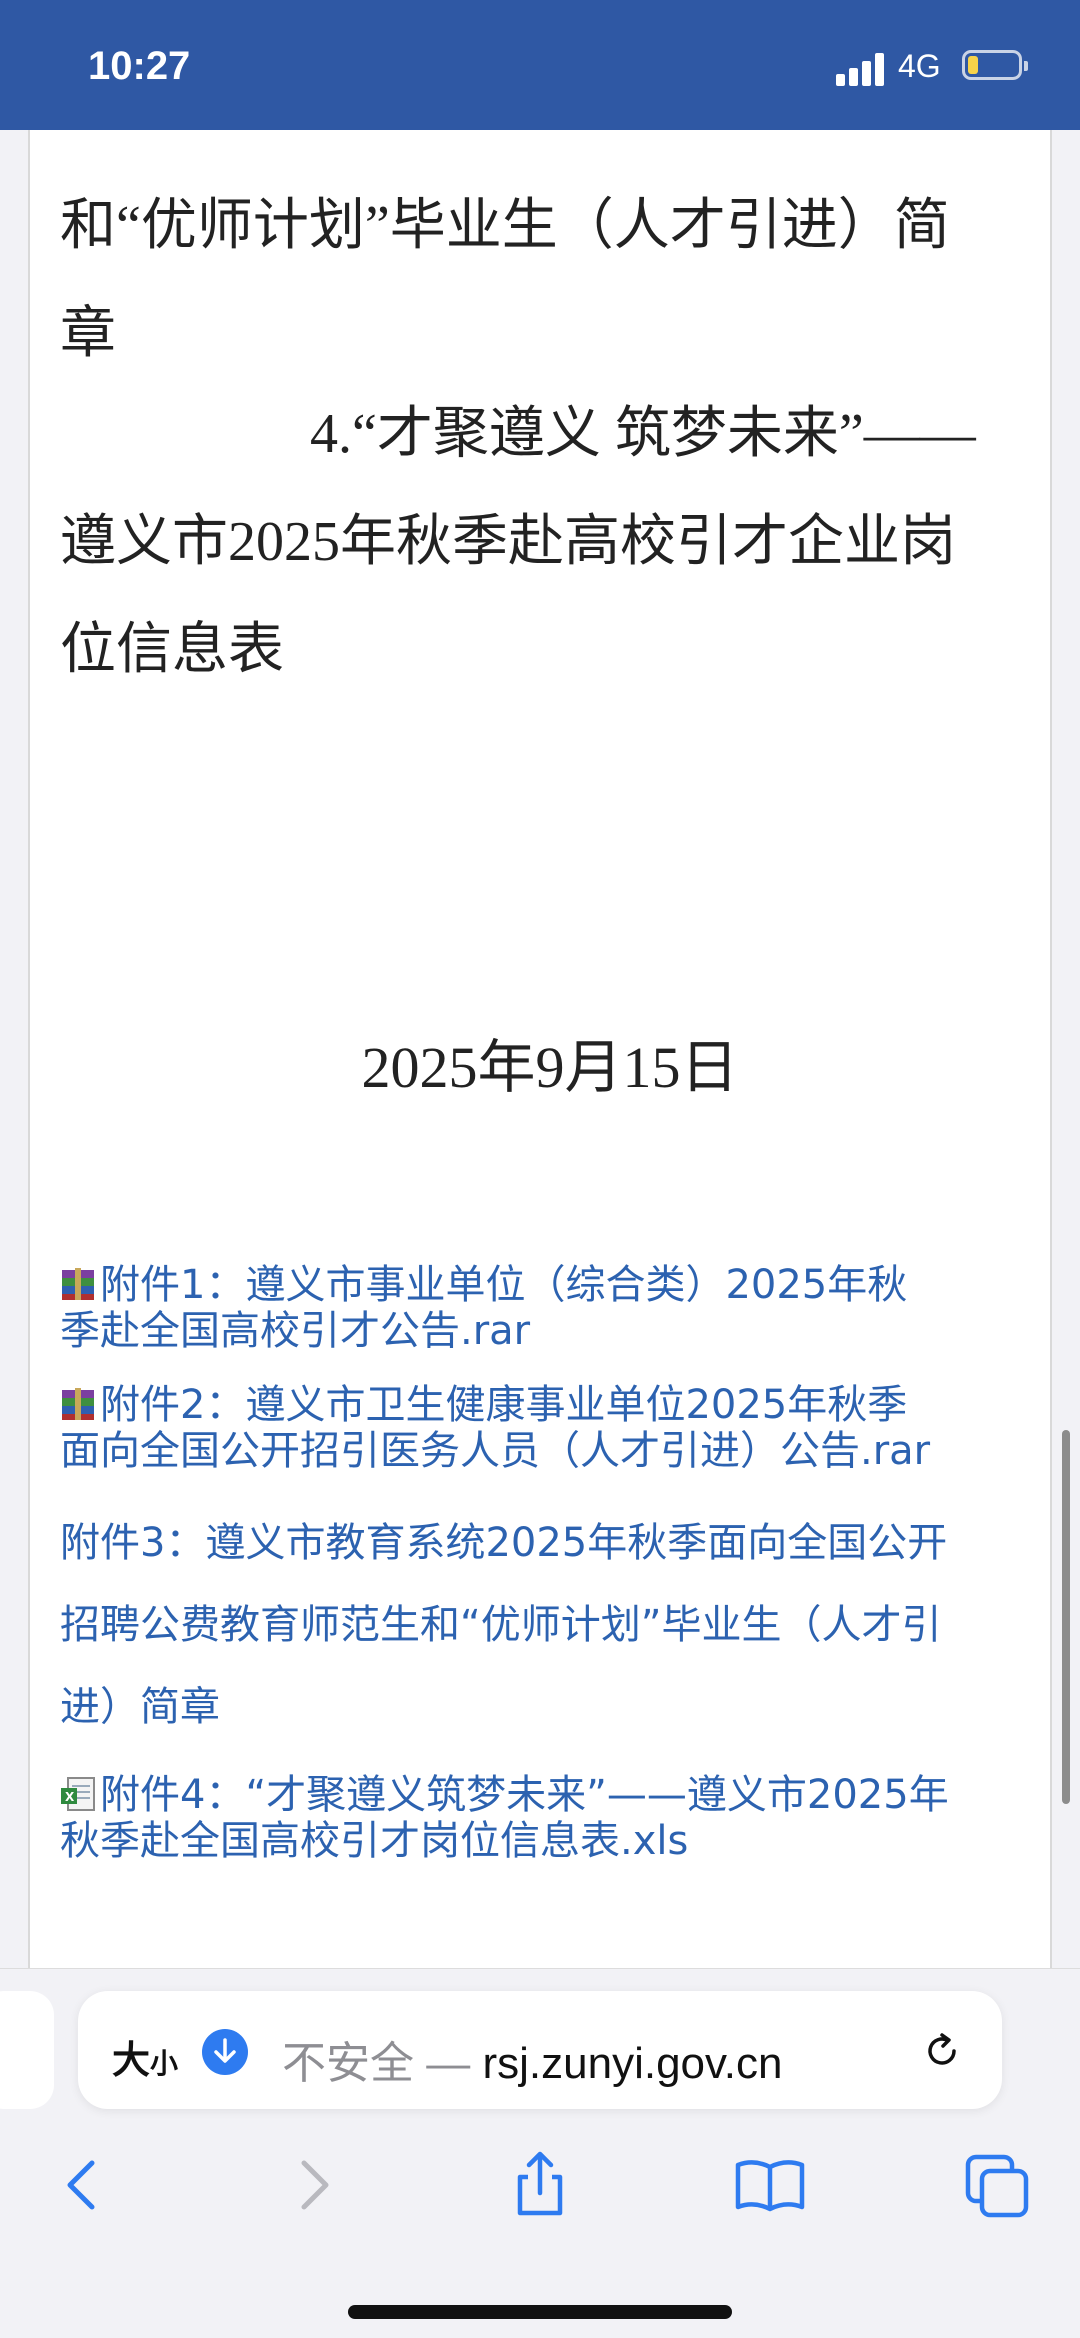 Image resolution: width=1080 pixels, height=2338 pixels. What do you see at coordinates (540, 596) in the screenshot?
I see `item-4-paragraph: 遵义市2025年秋季赴高校引才企业岗 位信息表` at bounding box center [540, 596].